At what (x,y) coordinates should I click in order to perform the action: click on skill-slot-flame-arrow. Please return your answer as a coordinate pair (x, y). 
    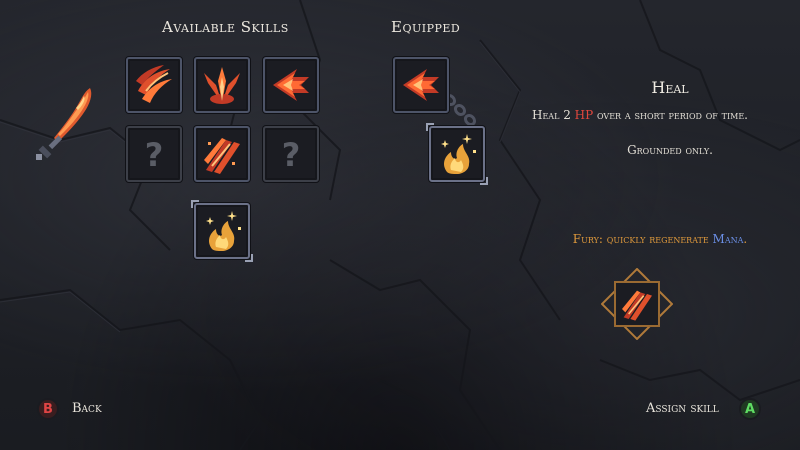
    Looking at the image, I should click on (291, 85).